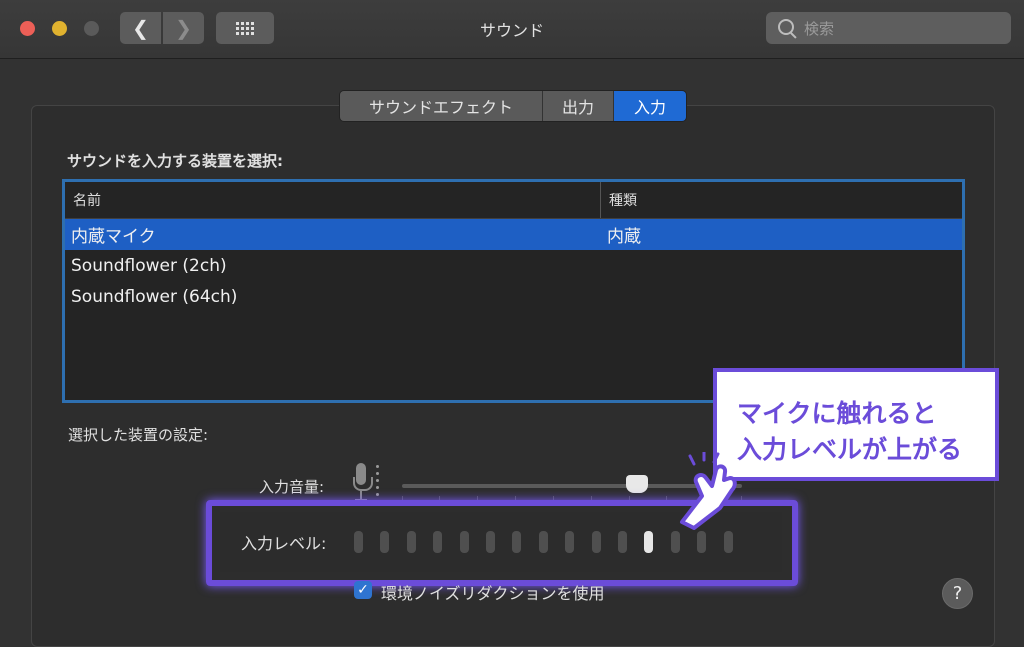 This screenshot has width=1024, height=647. What do you see at coordinates (113, 237) in the screenshot?
I see `device-name: 内蔵マイク` at bounding box center [113, 237].